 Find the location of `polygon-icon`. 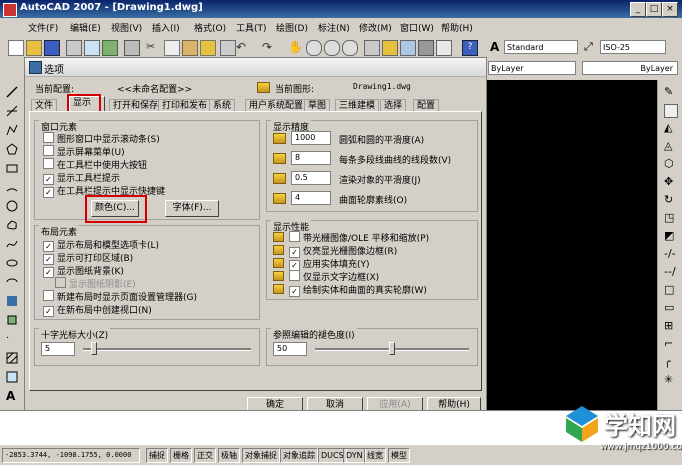

polygon-icon is located at coordinates (12, 149).